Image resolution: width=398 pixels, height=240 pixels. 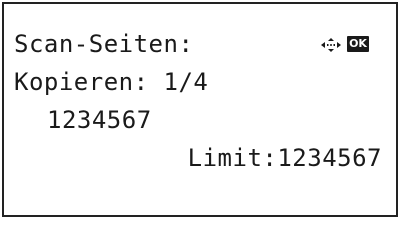 What do you see at coordinates (99, 120) in the screenshot?
I see `page-count-value: 1234567` at bounding box center [99, 120].